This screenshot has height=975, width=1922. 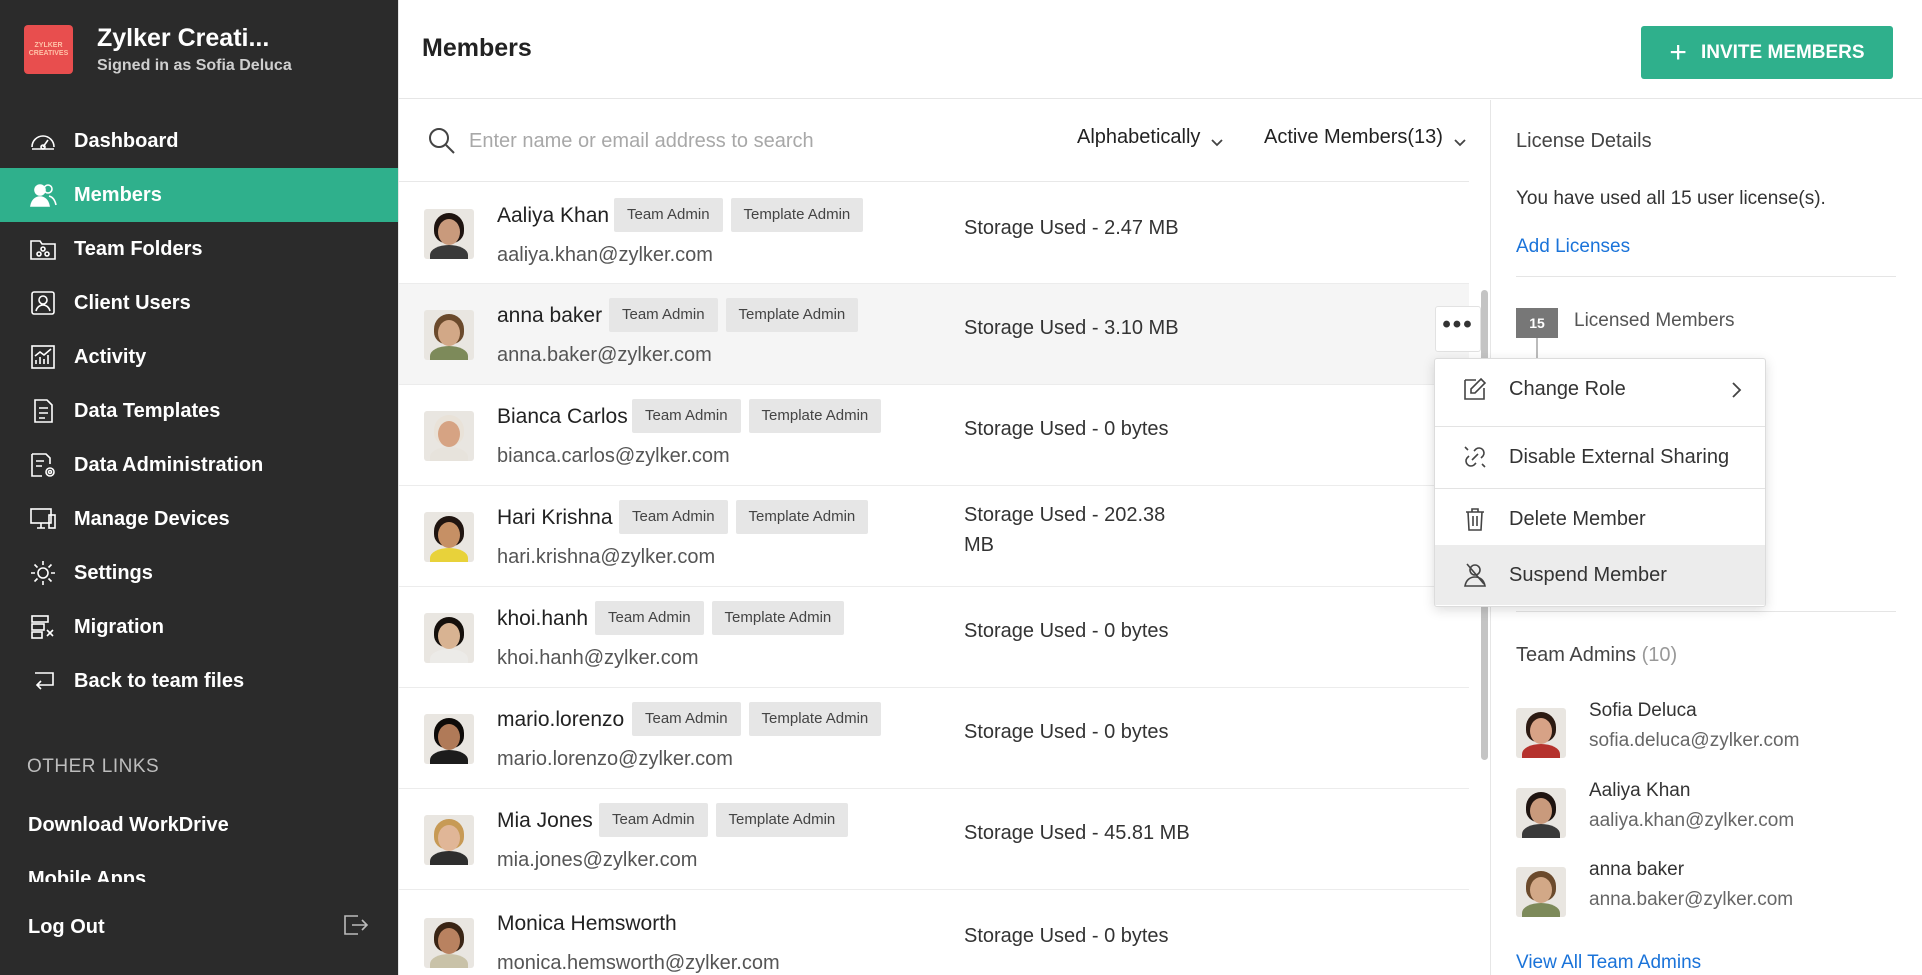 I want to click on org-logo: ZYLKER CREATIVES, so click(x=48, y=49).